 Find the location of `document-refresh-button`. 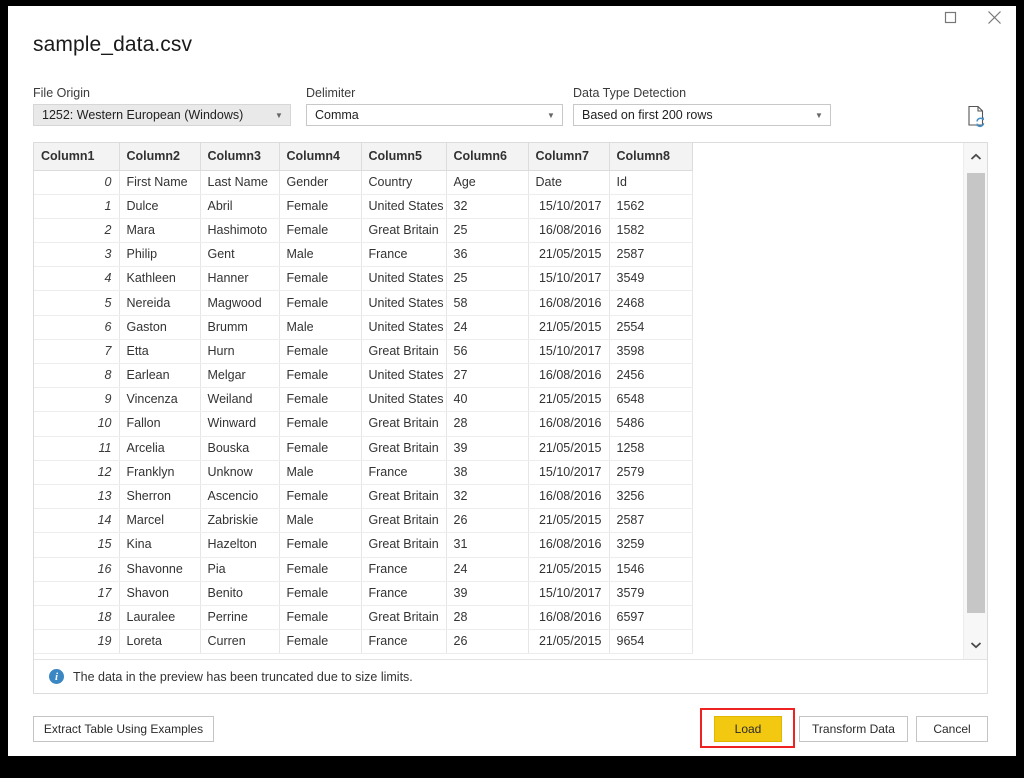

document-refresh-button is located at coordinates (977, 117).